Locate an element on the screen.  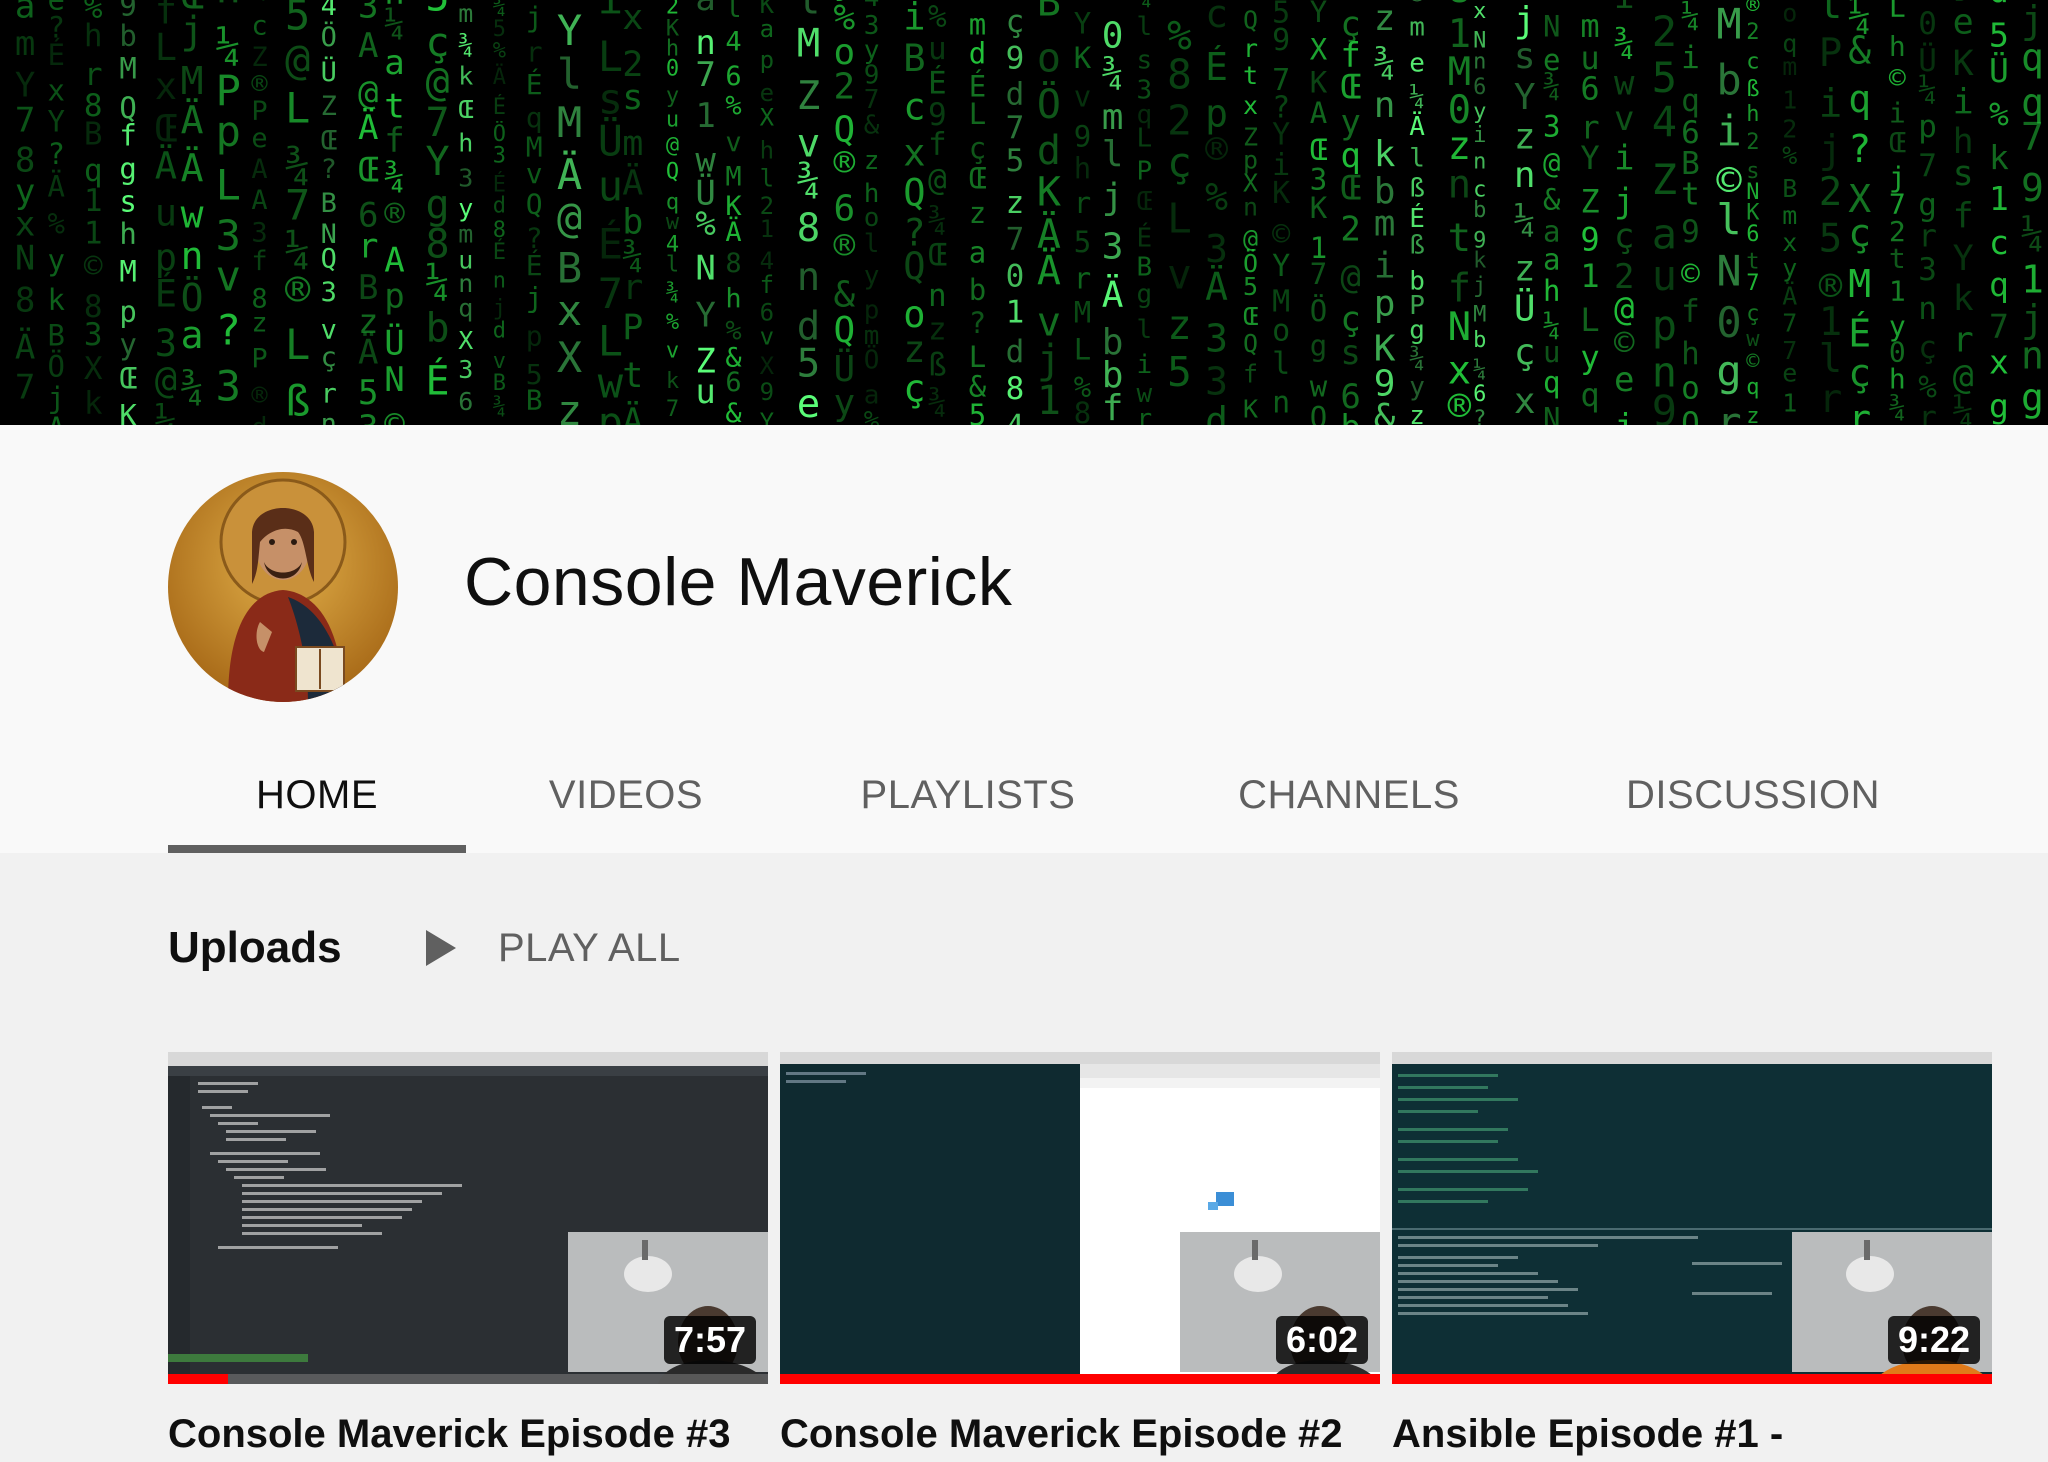
tab-playlists: PLAYLISTS is located at coordinates (968, 795).